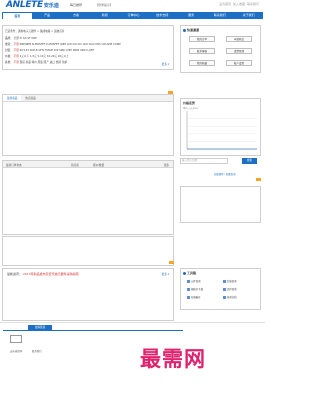 The image size is (320, 394). I want to click on tool-item: 规格书下载, so click(195, 289).